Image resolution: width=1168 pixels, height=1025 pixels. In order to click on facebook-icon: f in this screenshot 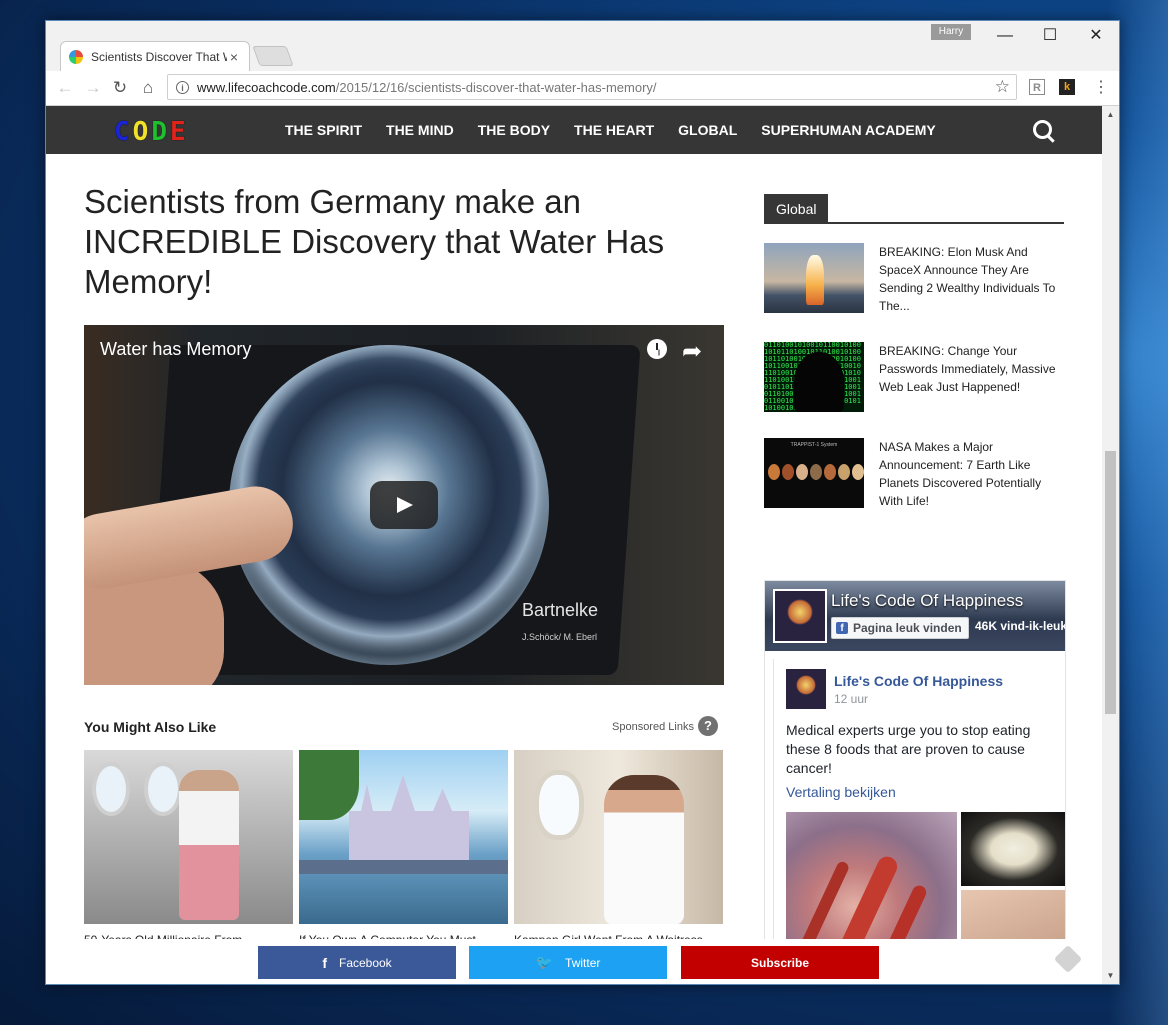, I will do `click(324, 962)`.